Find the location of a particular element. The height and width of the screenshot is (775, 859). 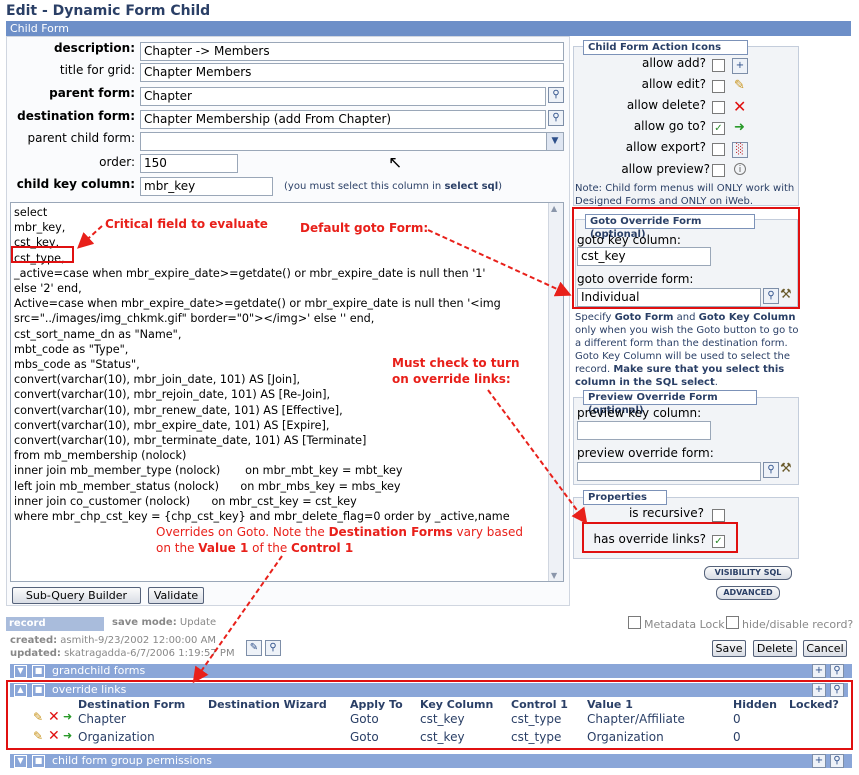

arrow-default-goto is located at coordinates (499, 263).